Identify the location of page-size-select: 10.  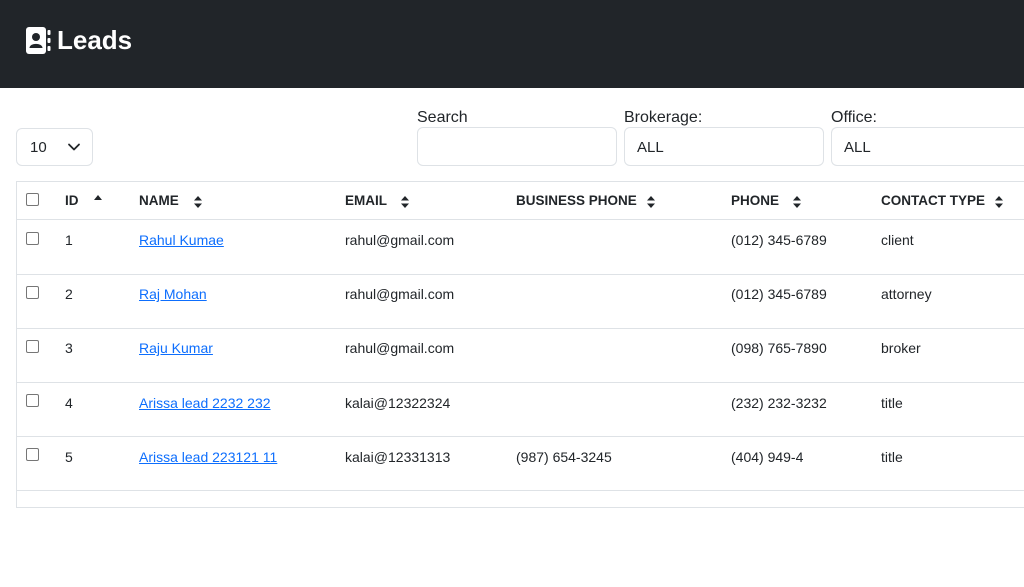
(54, 147).